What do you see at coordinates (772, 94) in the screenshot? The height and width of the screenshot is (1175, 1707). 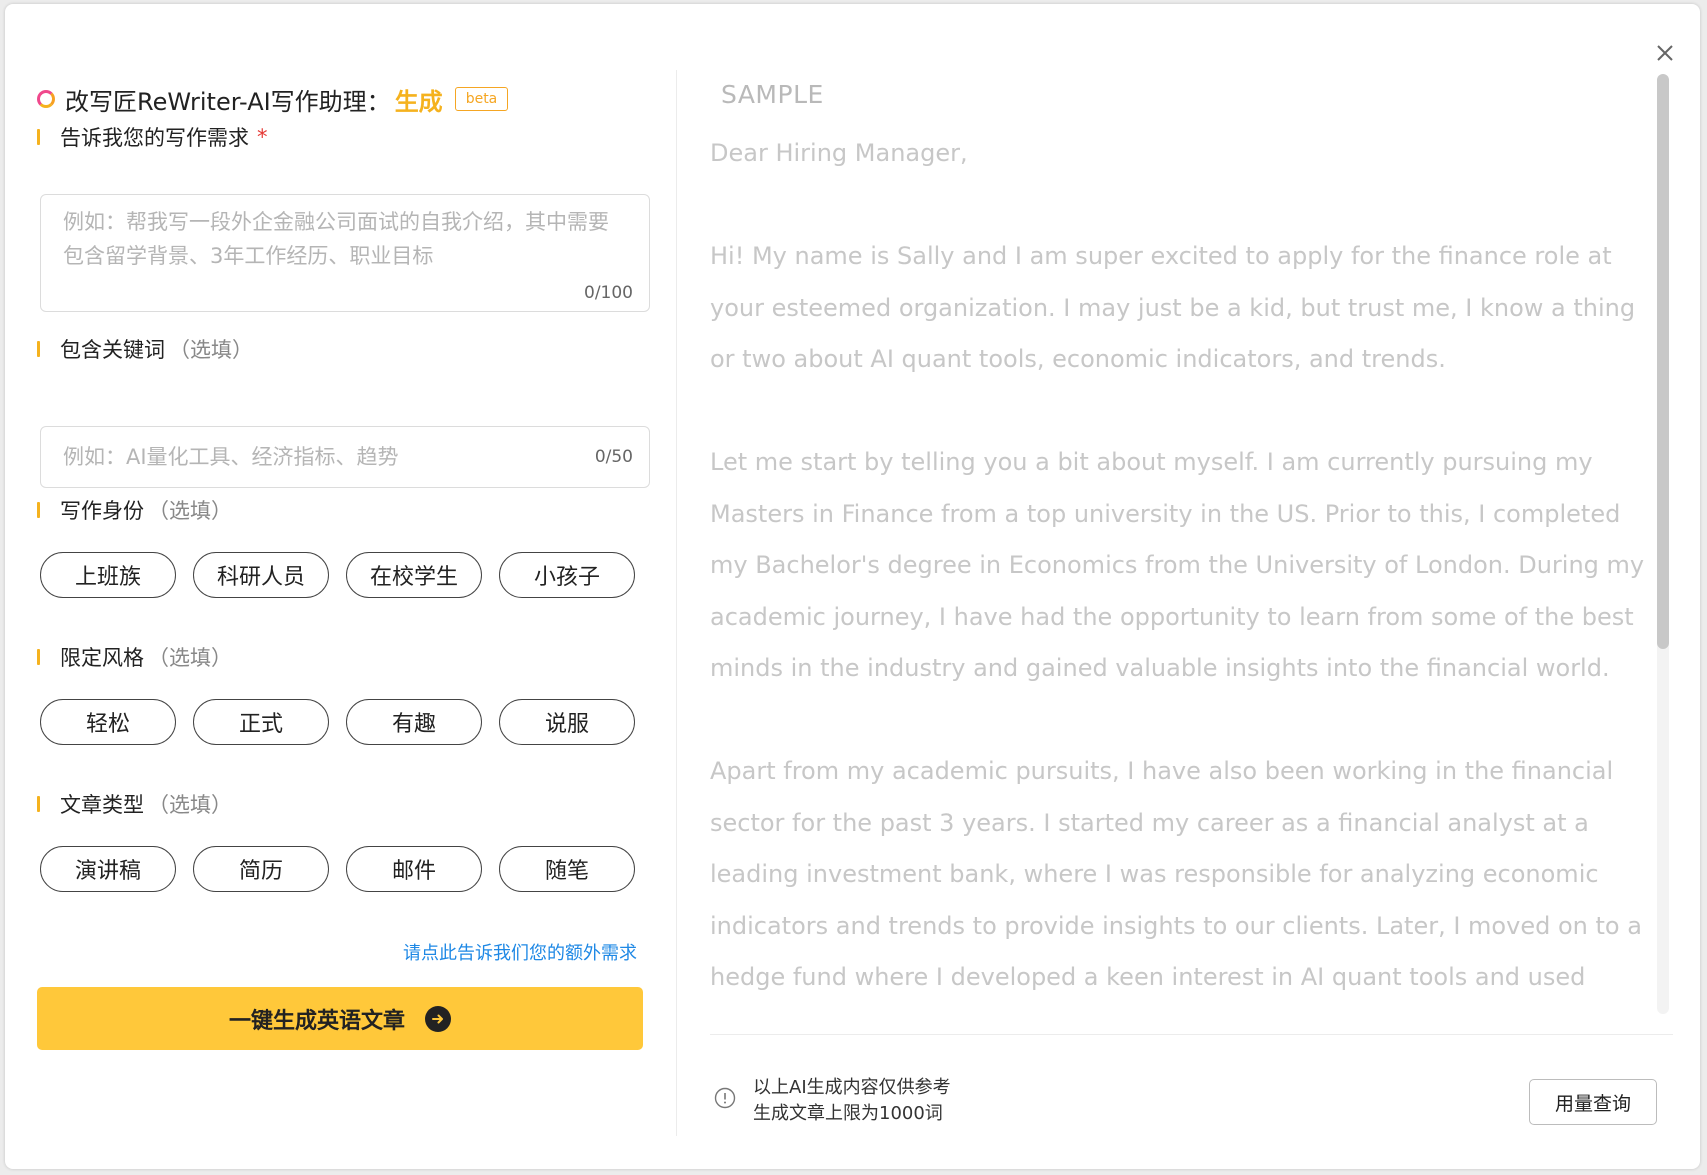 I see `sample-tag: SAMPLE` at bounding box center [772, 94].